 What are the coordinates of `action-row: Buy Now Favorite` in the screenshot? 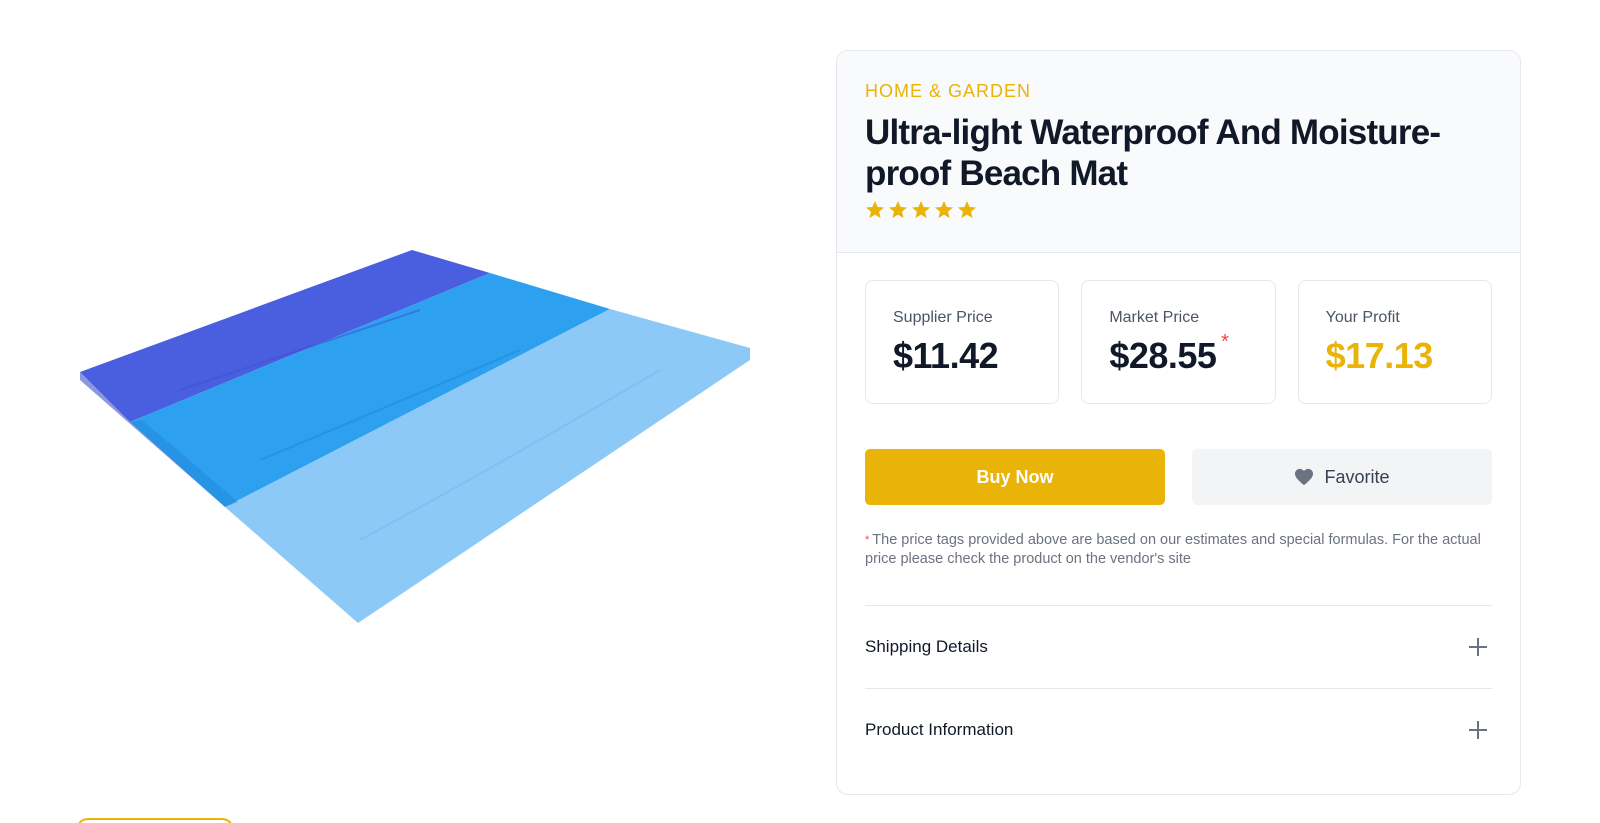 It's located at (1178, 477).